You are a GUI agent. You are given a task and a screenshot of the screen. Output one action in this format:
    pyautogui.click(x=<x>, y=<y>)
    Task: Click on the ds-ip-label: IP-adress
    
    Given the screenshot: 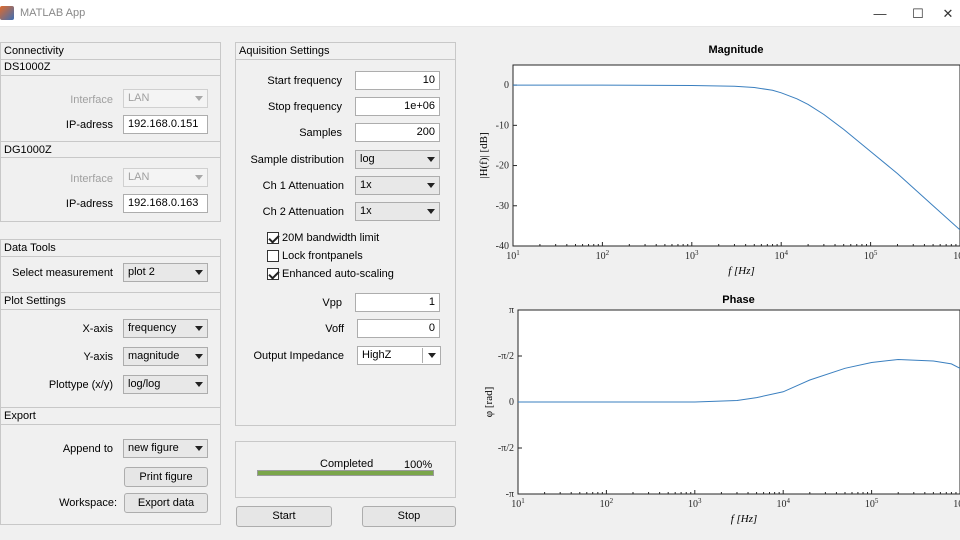 What is the action you would take?
    pyautogui.click(x=89, y=125)
    